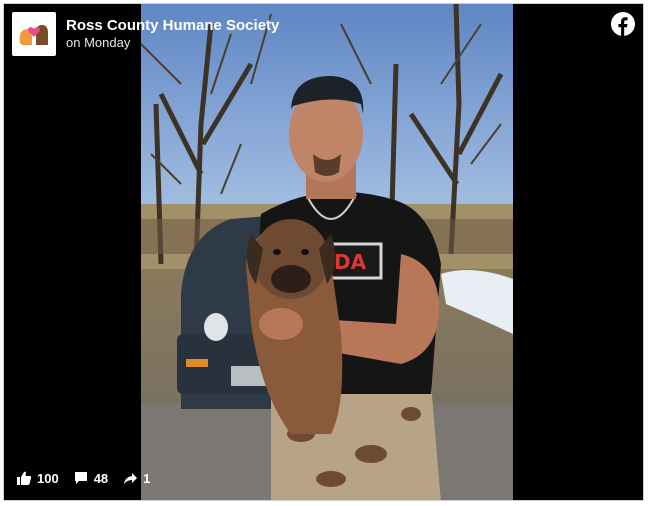 The image size is (648, 506). What do you see at coordinates (48, 478) in the screenshot?
I see `likes-count: 100` at bounding box center [48, 478].